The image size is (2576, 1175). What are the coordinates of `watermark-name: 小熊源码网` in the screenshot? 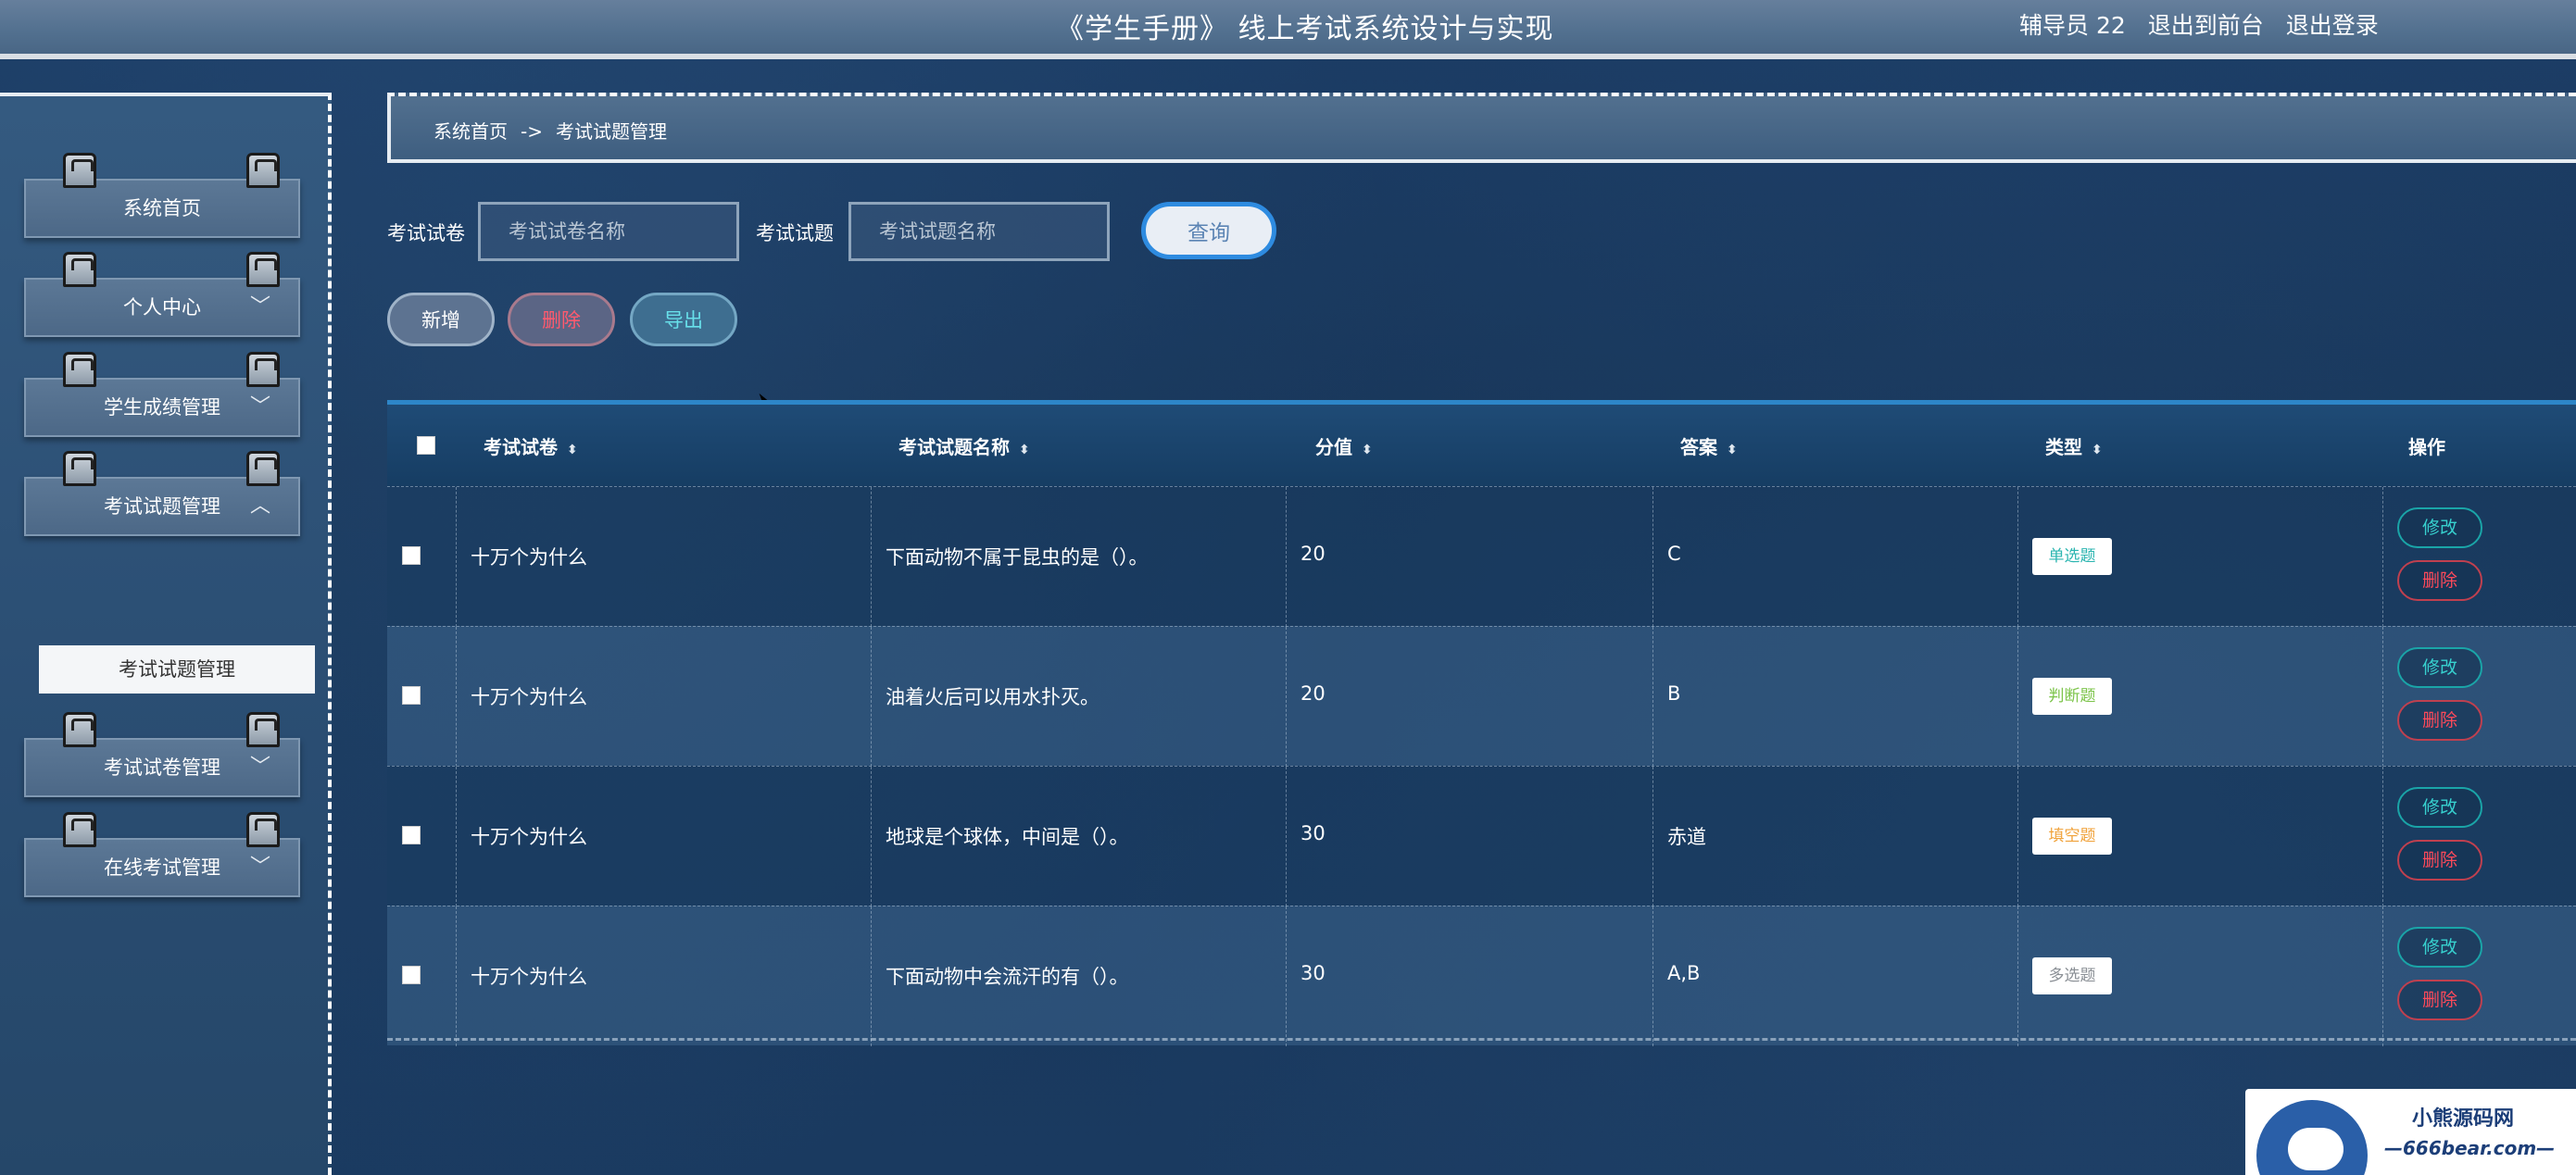 It's located at (2463, 1119).